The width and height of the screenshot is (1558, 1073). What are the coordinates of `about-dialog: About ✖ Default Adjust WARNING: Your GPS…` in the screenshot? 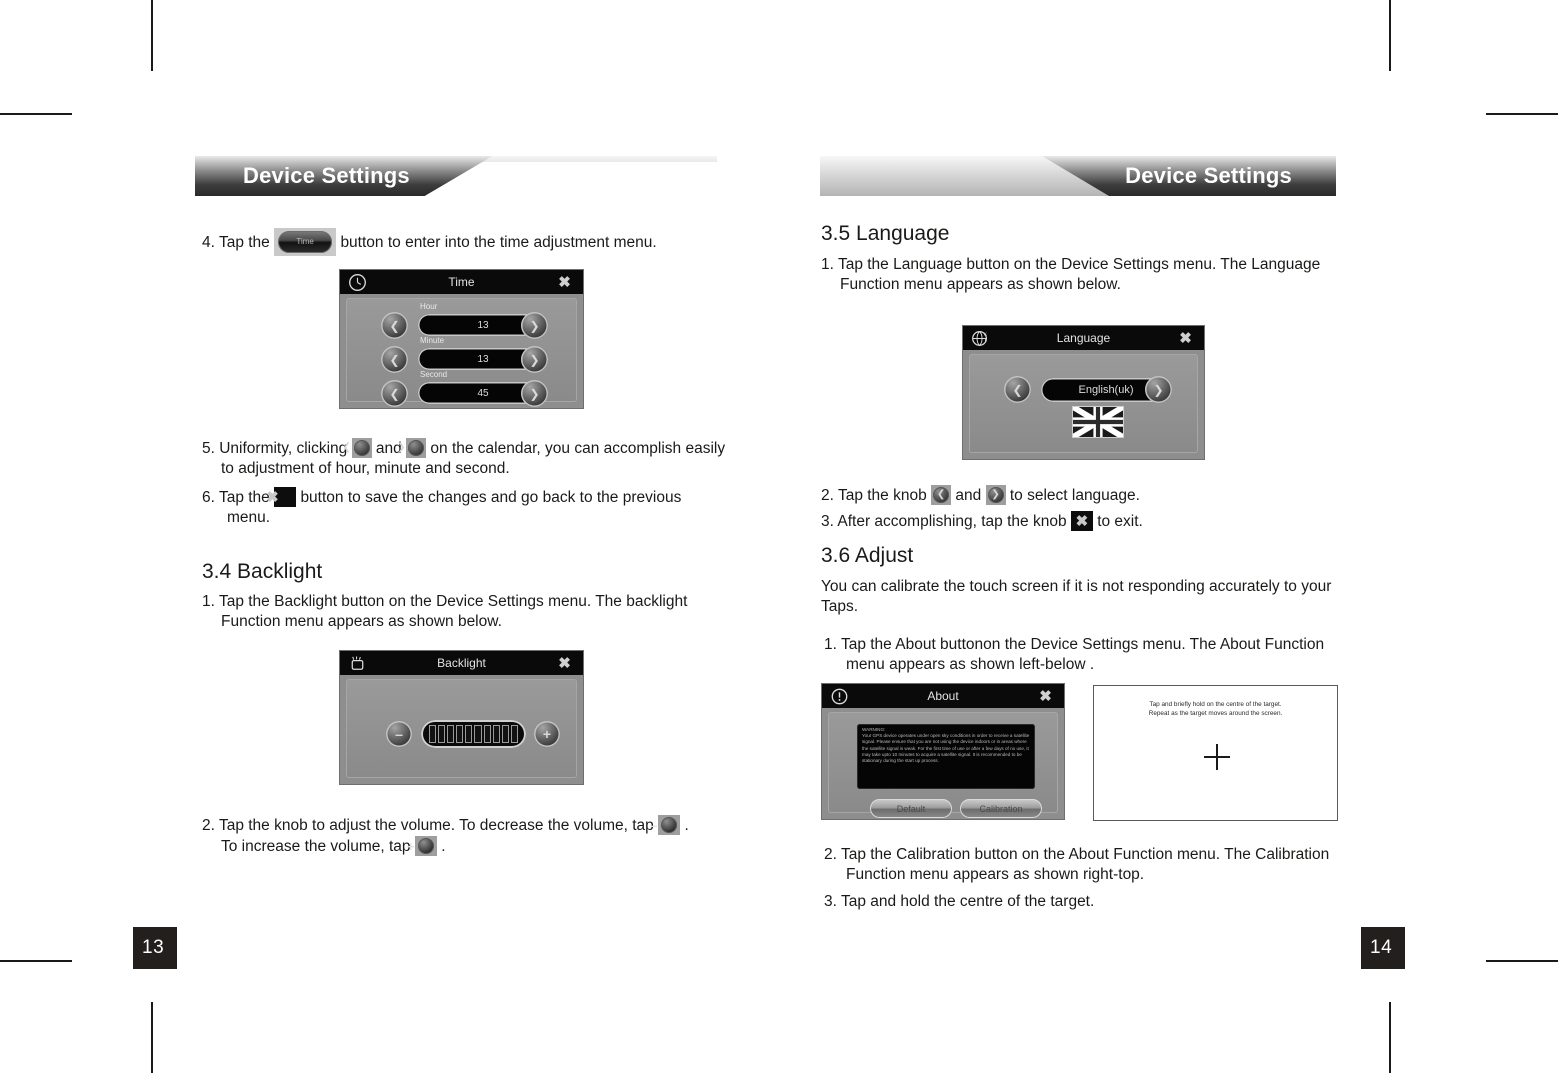 It's located at (943, 751).